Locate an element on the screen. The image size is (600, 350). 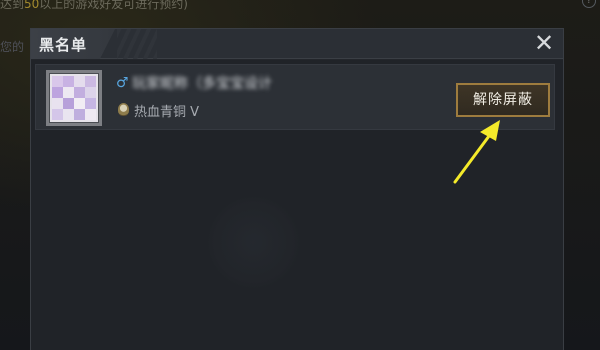
reservation-hint: 达到50以上的游戏好友可进行预约) is located at coordinates (94, 5).